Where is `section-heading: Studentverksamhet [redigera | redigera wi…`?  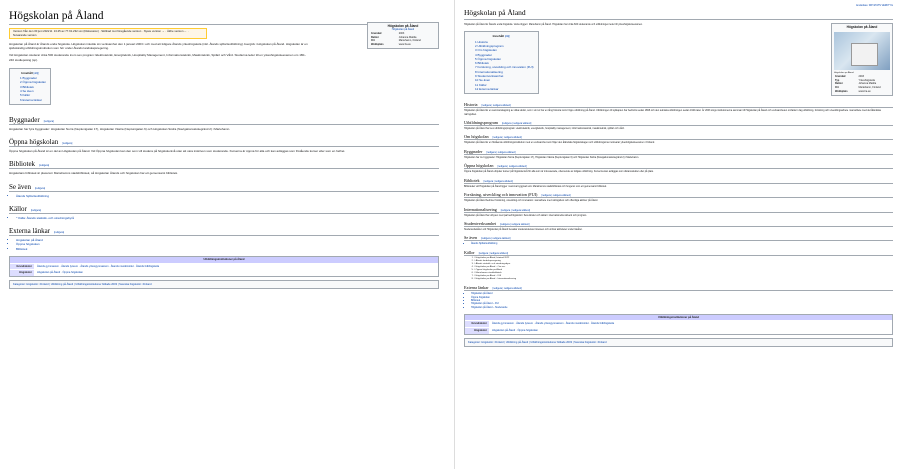
section-heading: Studentverksamhet [redigera | redigera wi… is located at coordinates (678, 224).